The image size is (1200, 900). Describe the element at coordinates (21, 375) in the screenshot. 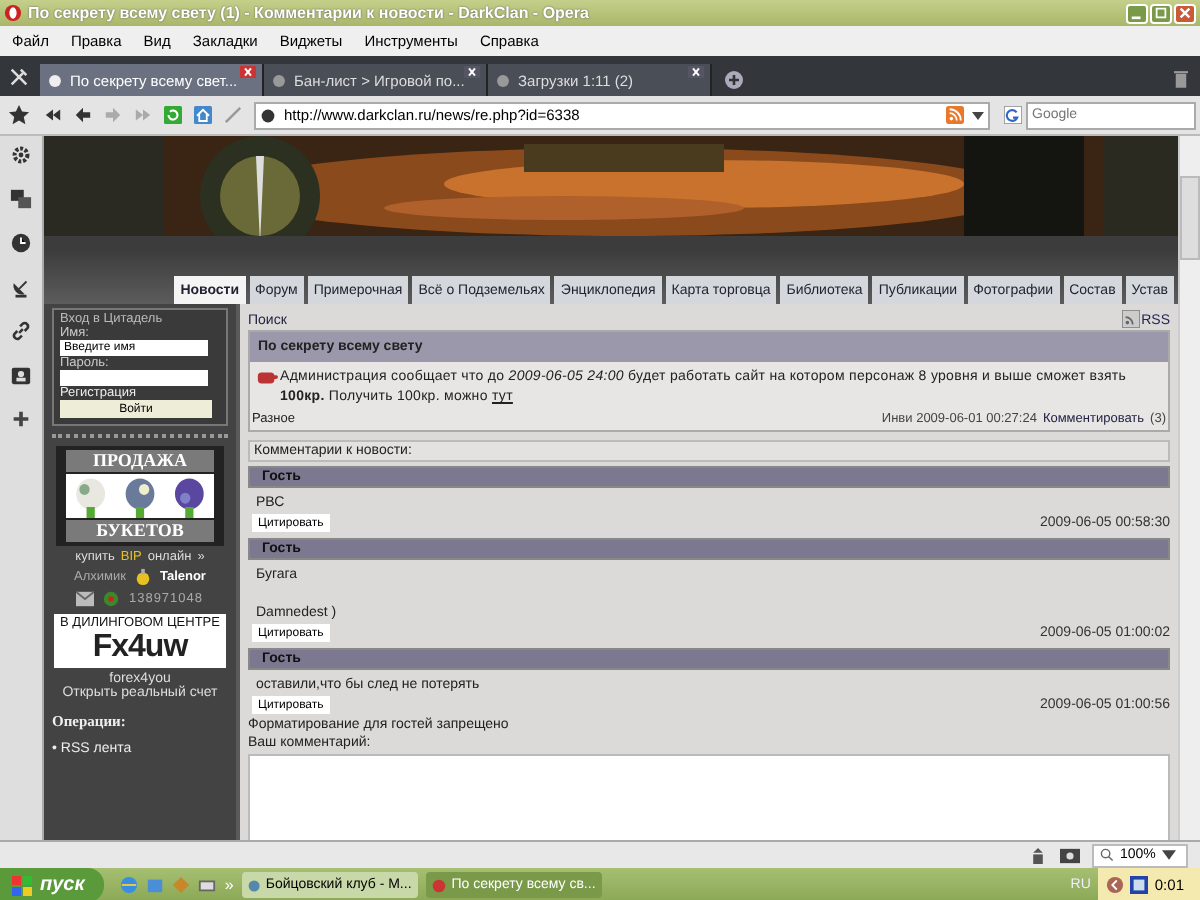

I see `contacts-icon` at that location.